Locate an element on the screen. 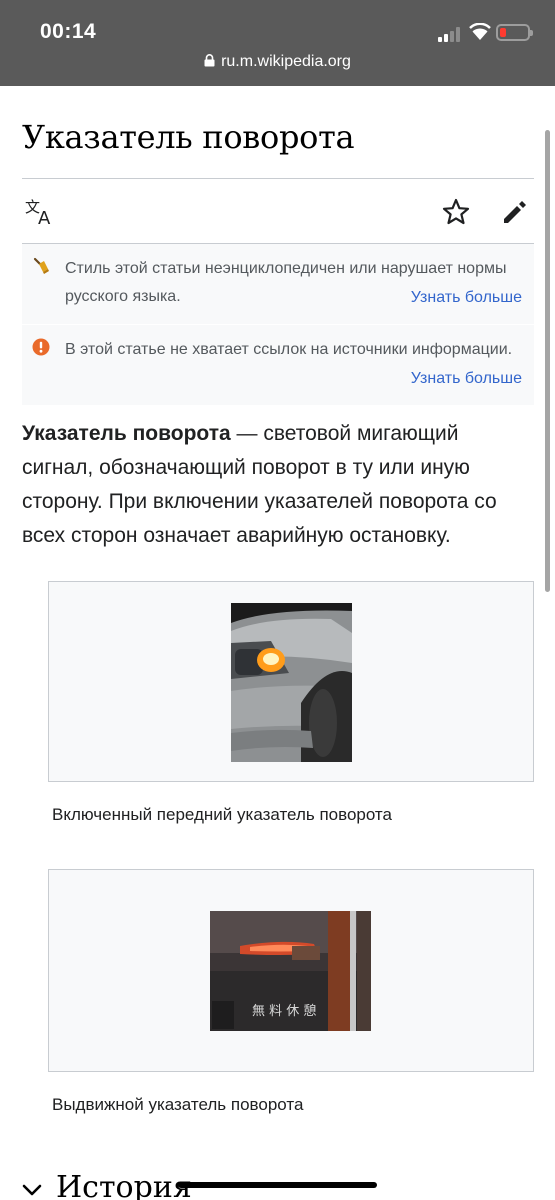 The image size is (555, 1200). page-title: Указатель поворота is located at coordinates (188, 137).